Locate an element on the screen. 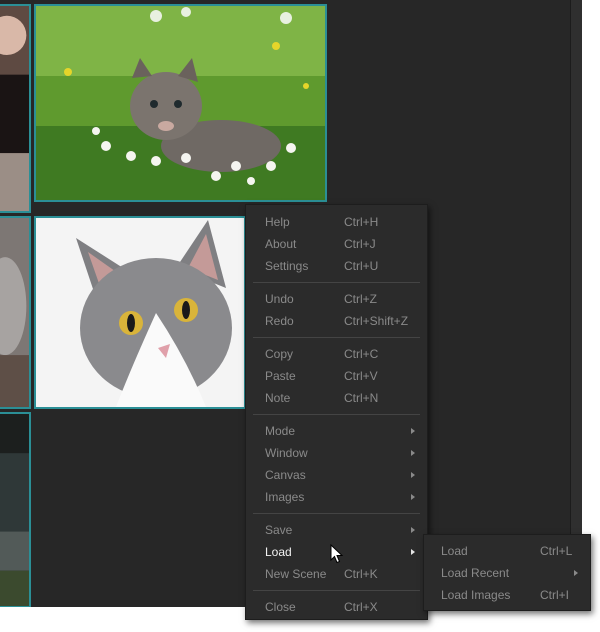  menu-item-label: Canvas is located at coordinates (285, 475).